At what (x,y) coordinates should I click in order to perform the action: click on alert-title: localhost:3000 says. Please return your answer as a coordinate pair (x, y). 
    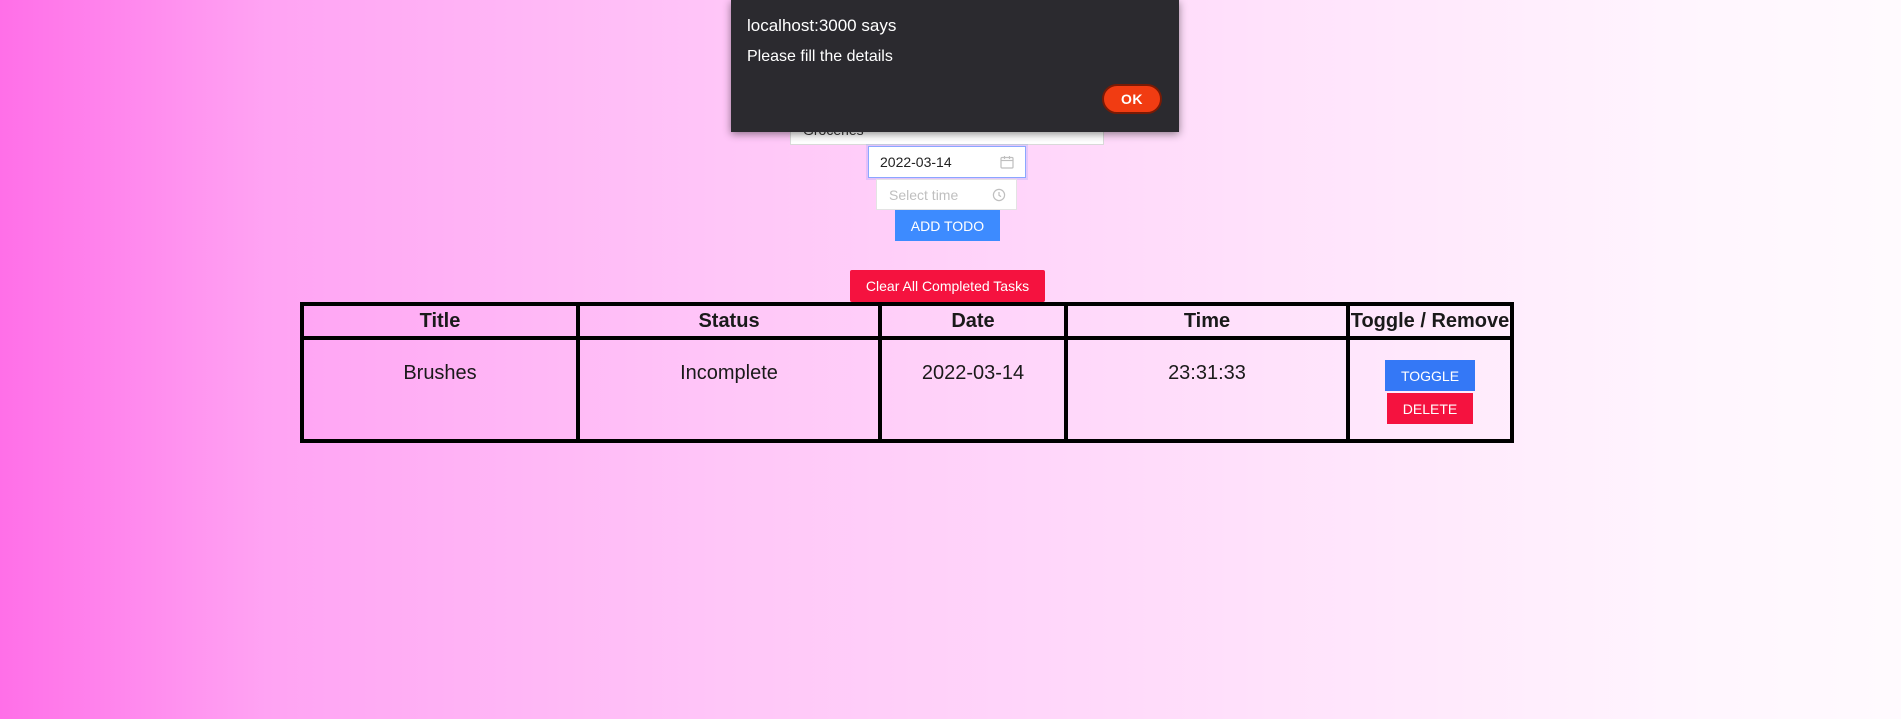
    Looking at the image, I should click on (822, 25).